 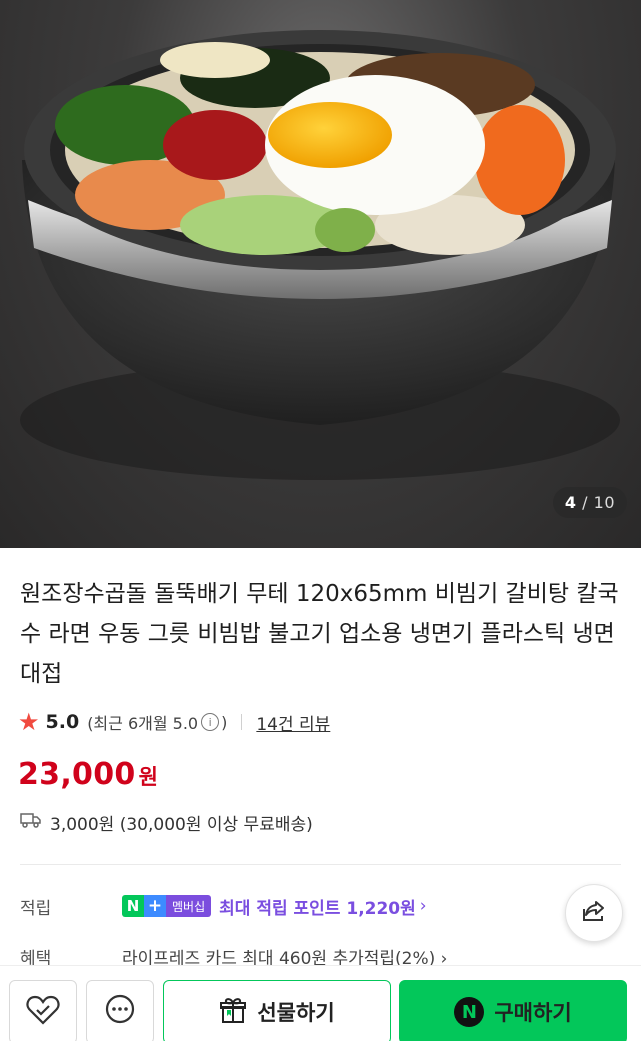 What do you see at coordinates (317, 906) in the screenshot?
I see `points-text: 최대 적립 포인트 1,220원` at bounding box center [317, 906].